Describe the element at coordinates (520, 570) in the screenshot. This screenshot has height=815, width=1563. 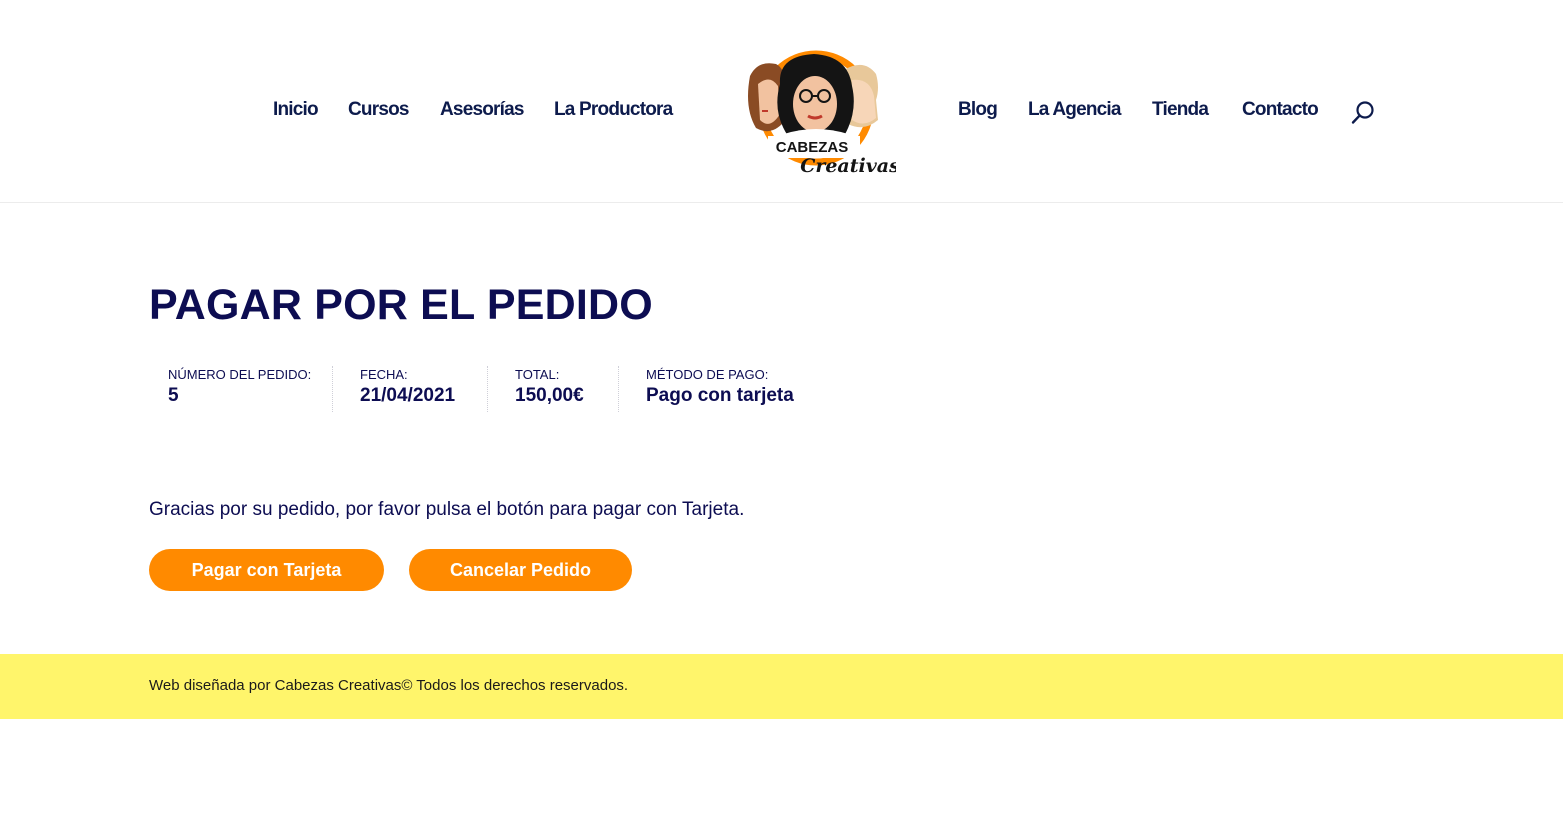
I see `cancel-order-button: Cancelar Pedido` at that location.